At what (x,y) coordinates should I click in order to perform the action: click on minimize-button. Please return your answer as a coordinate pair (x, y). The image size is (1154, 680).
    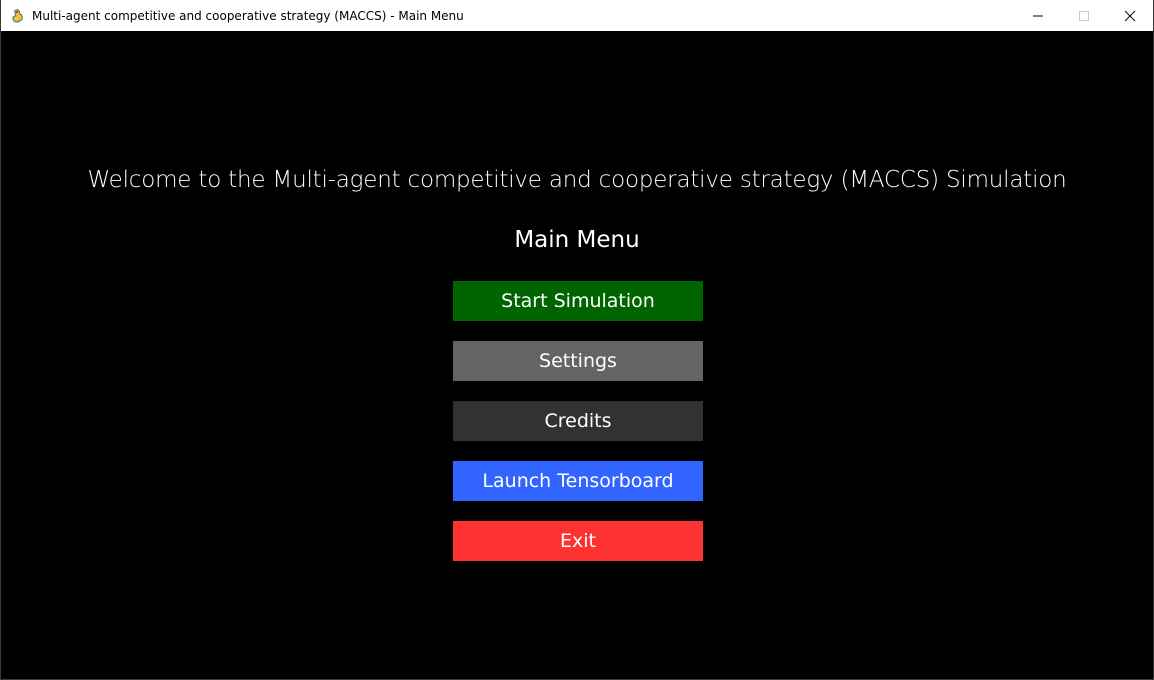
    Looking at the image, I should click on (1038, 15).